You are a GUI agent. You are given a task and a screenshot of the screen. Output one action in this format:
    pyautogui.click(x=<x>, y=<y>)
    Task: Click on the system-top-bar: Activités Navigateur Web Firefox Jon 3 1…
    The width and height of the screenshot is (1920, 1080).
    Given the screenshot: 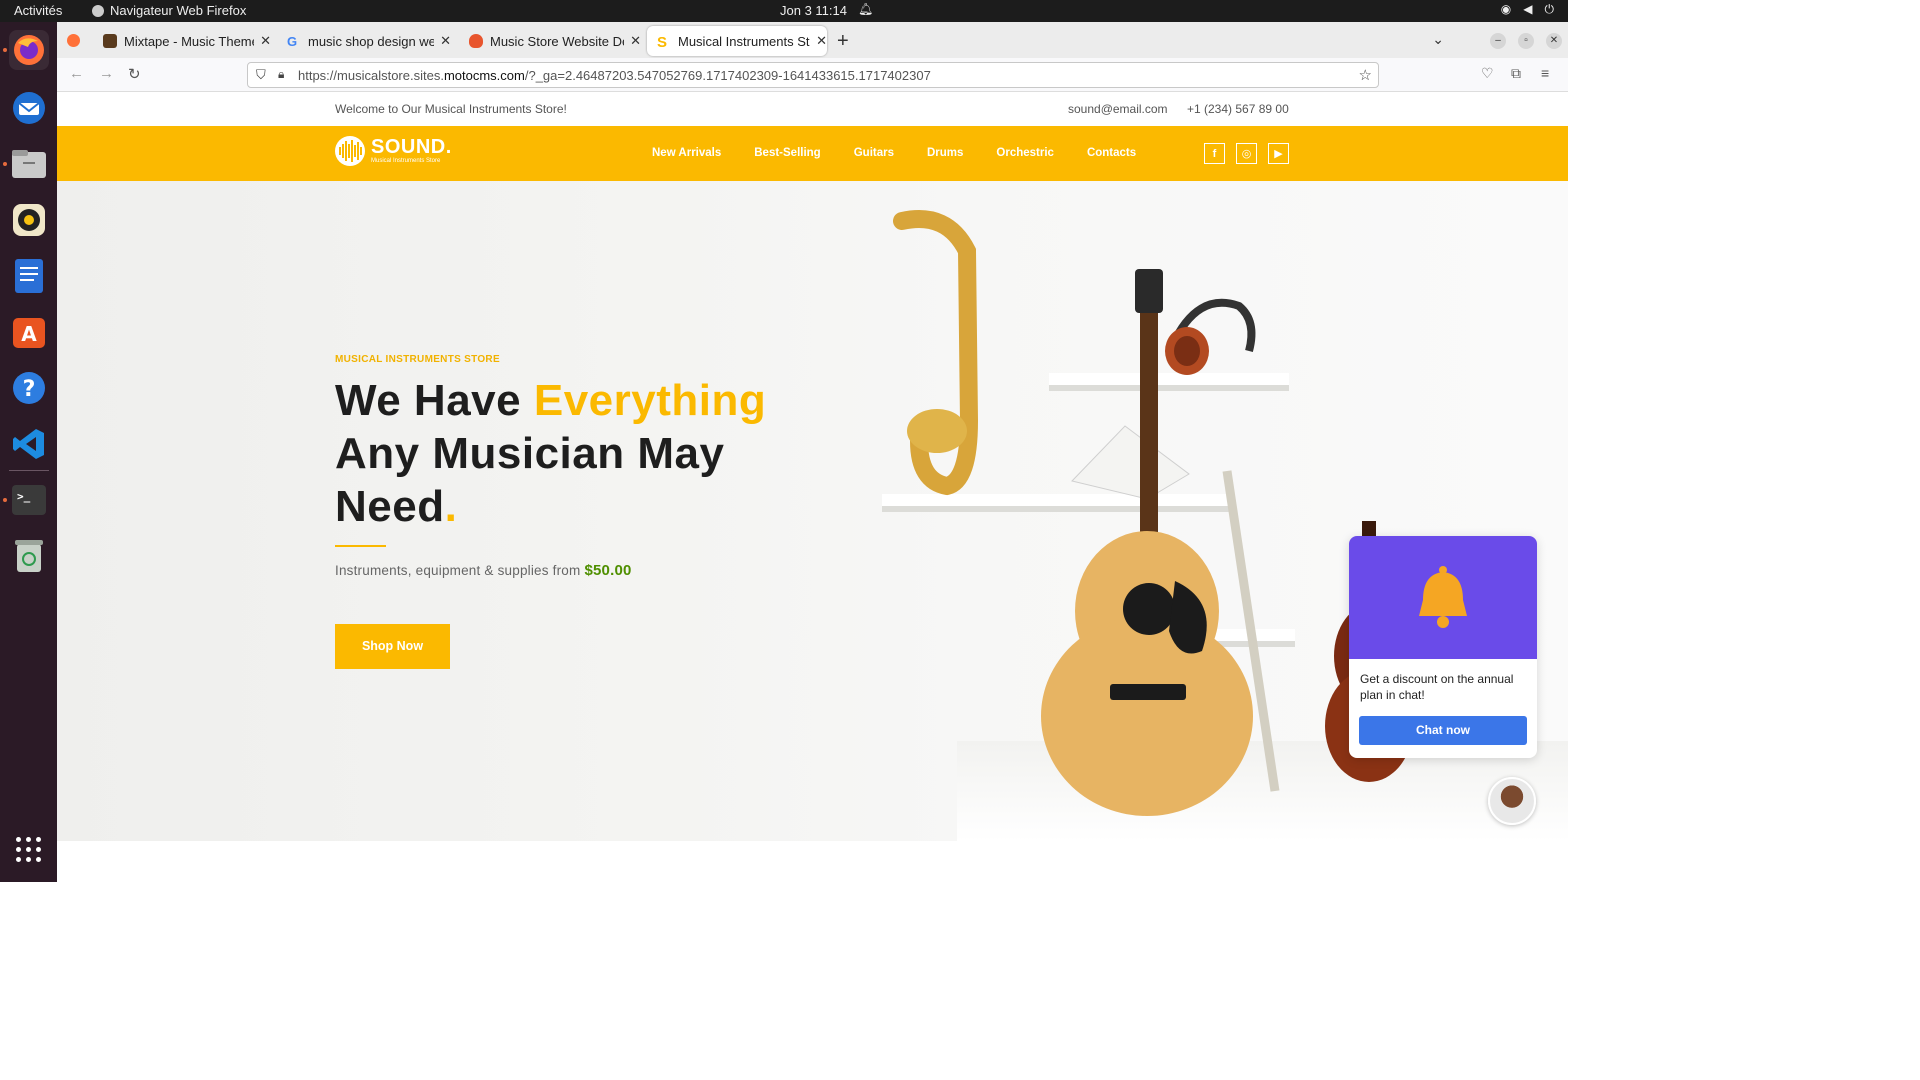 What is the action you would take?
    pyautogui.click(x=784, y=11)
    